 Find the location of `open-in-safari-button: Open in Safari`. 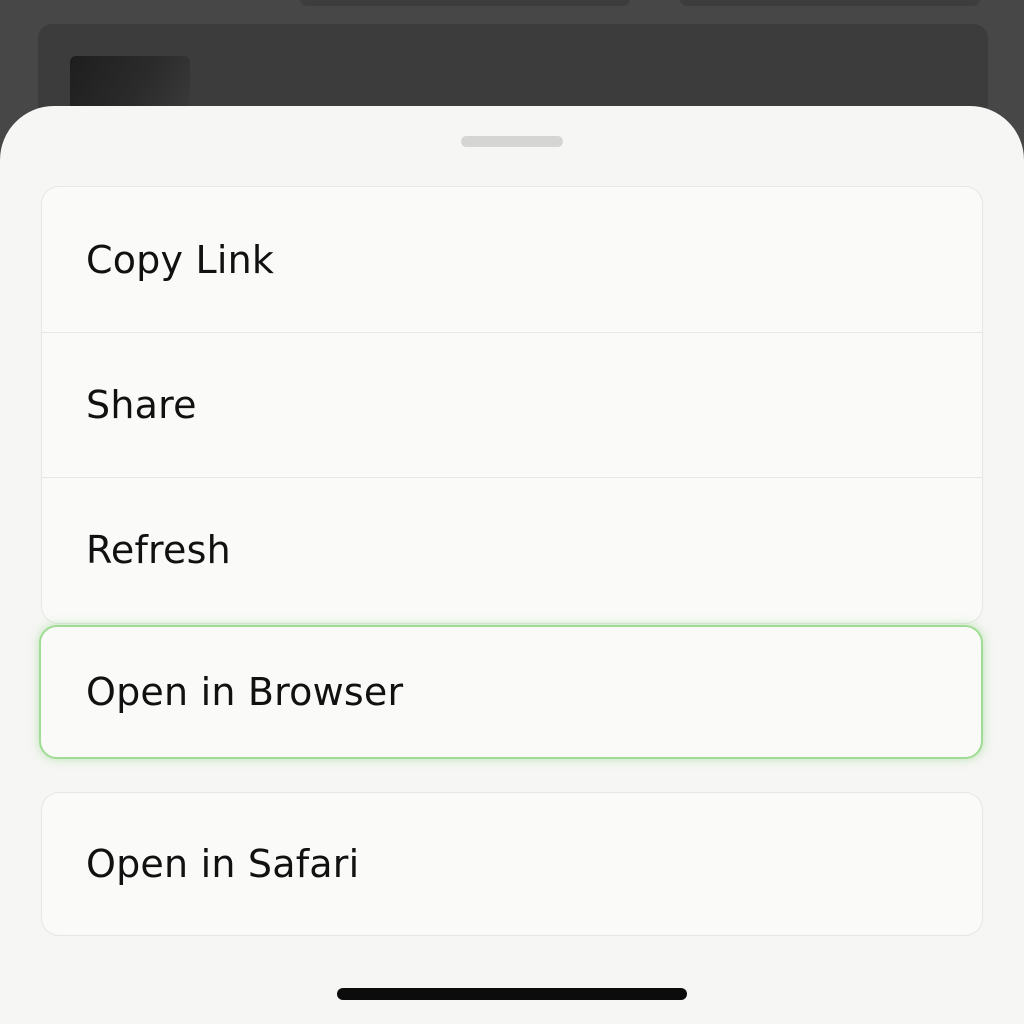

open-in-safari-button: Open in Safari is located at coordinates (512, 864).